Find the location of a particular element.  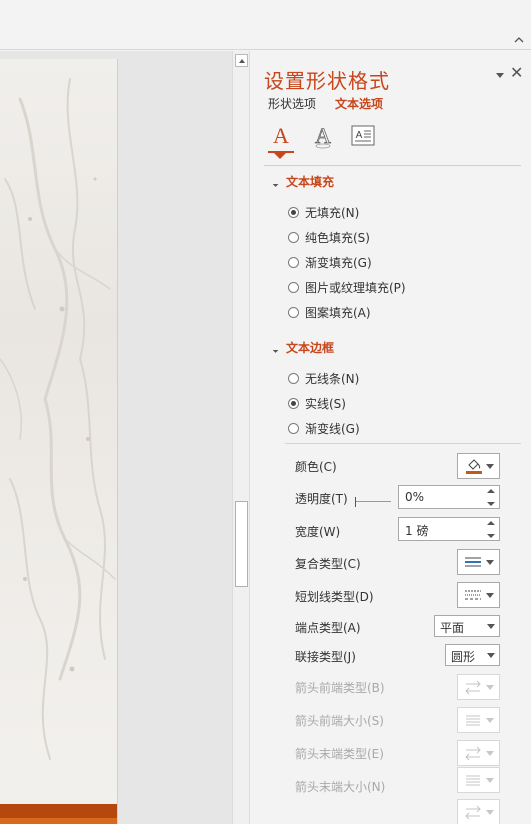

section-text-border: 文本边框 is located at coordinates (302, 347).